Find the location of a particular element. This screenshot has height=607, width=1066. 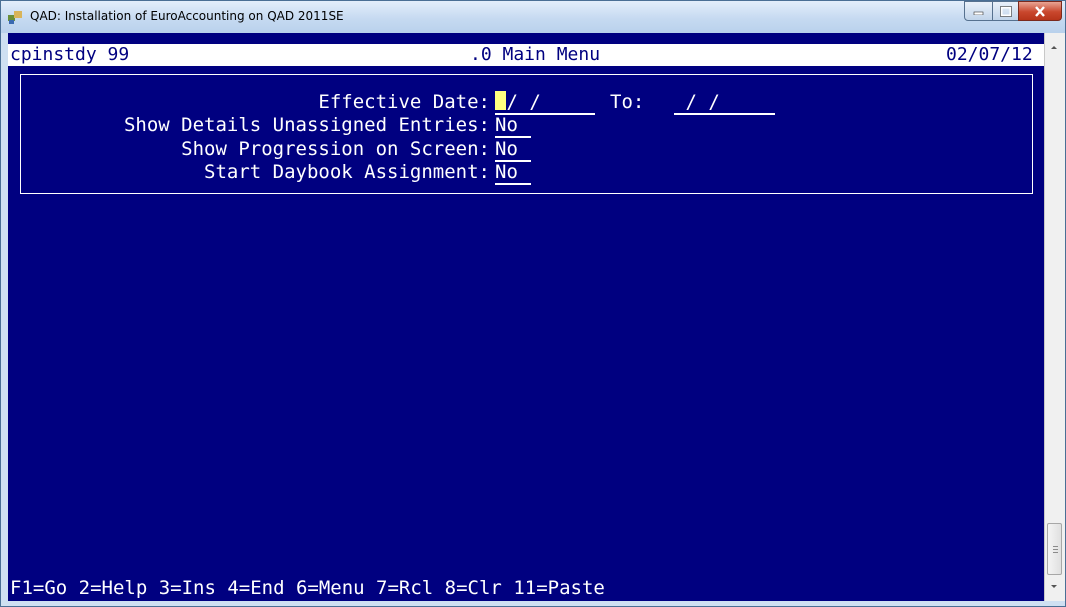

minimize-button is located at coordinates (978, 11).